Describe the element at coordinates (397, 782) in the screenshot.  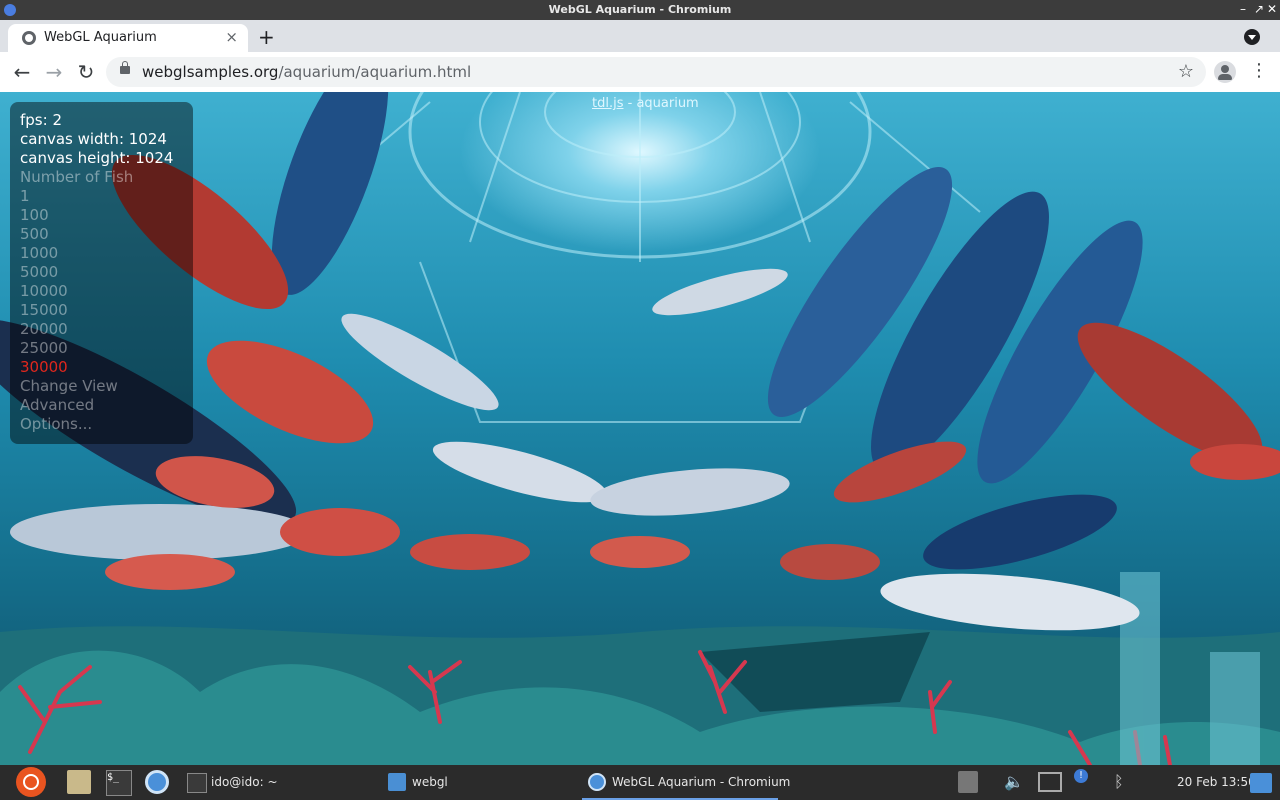
I see `folder-icon` at that location.